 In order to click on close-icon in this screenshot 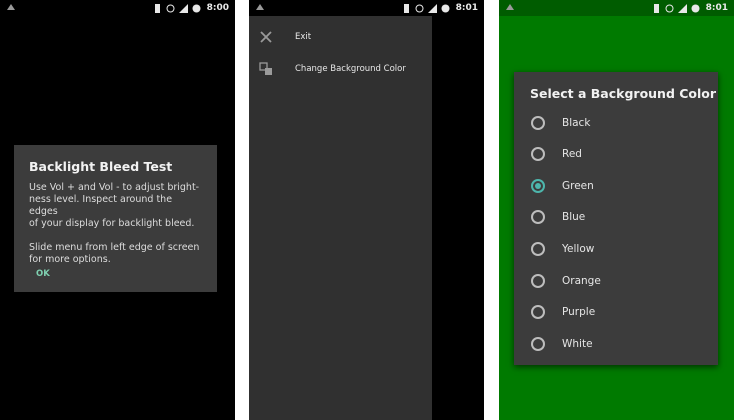, I will do `click(266, 37)`.